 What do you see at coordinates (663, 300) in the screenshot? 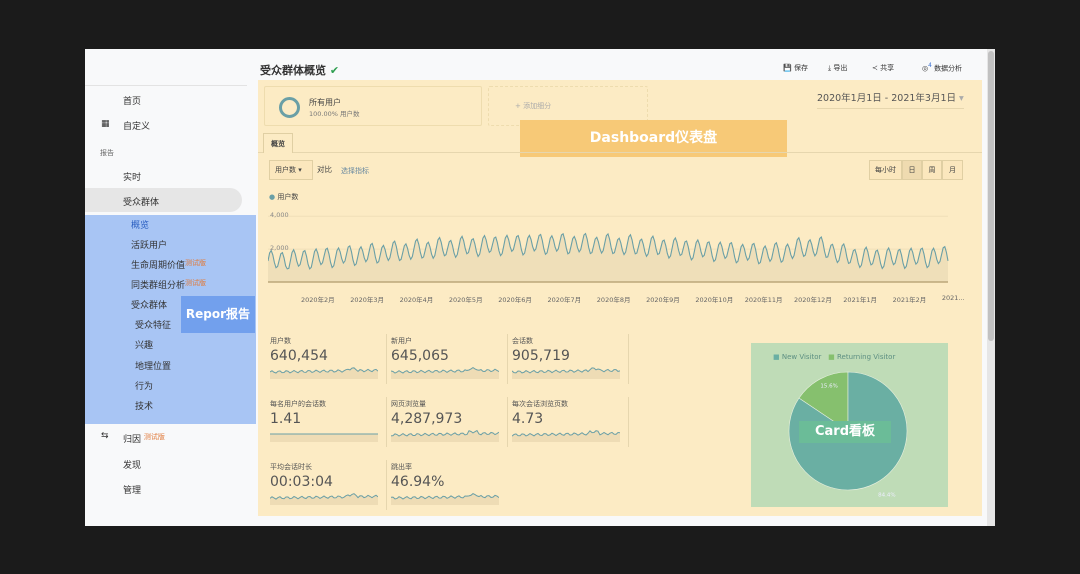
I see `x-tick-label: 2020年9月` at bounding box center [663, 300].